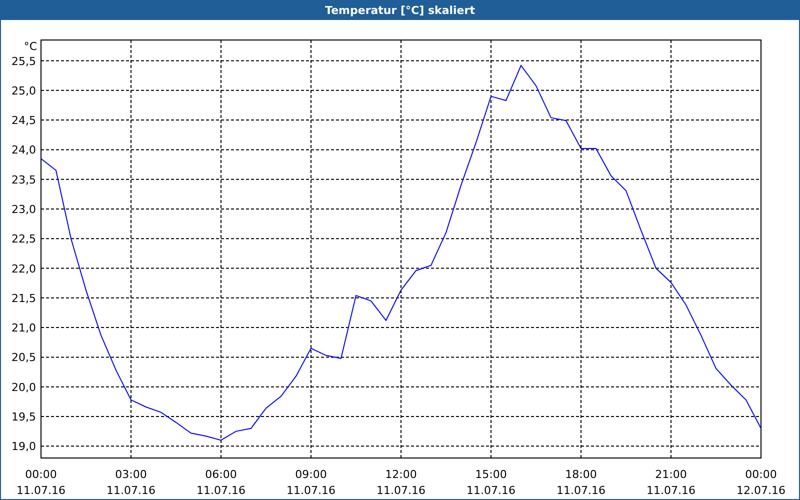 The height and width of the screenshot is (500, 800). I want to click on x-tick-label: 09:00 11.07.16, so click(311, 482).